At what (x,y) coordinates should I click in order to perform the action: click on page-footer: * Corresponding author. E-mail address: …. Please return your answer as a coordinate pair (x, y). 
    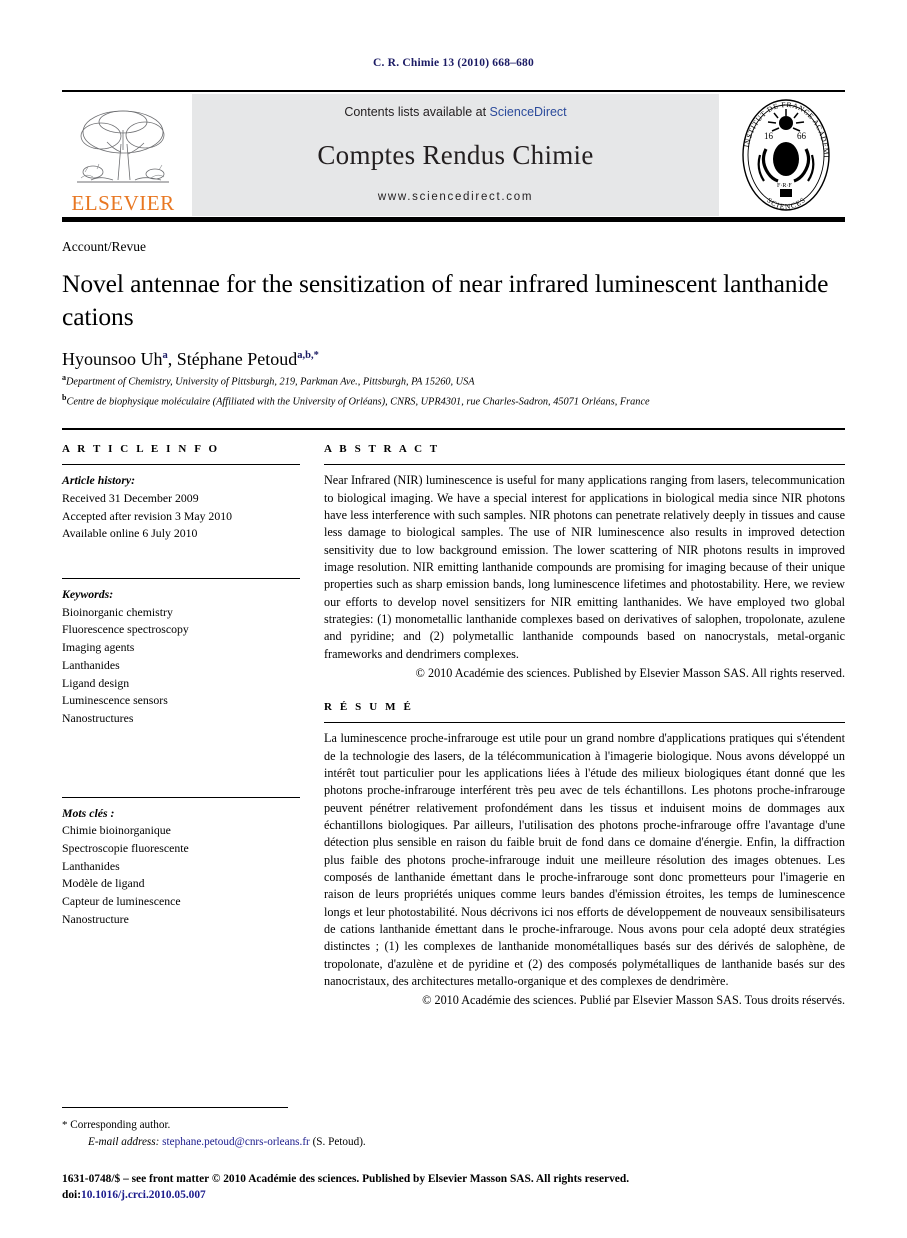
    Looking at the image, I should click on (453, 1155).